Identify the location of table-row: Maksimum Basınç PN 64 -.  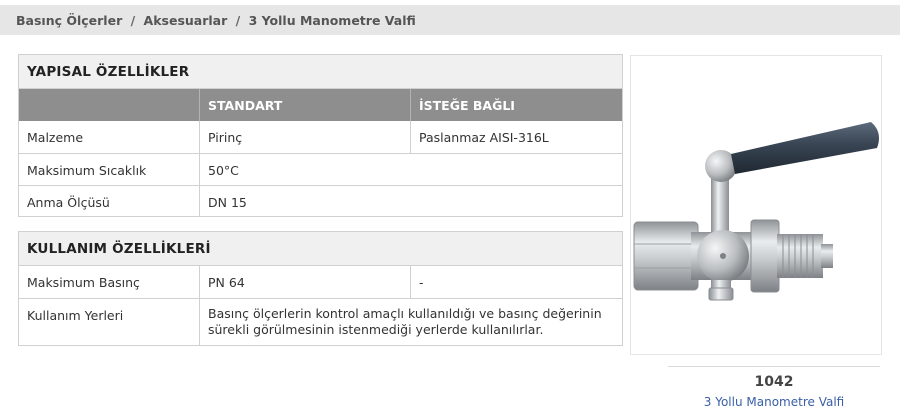
(320, 282).